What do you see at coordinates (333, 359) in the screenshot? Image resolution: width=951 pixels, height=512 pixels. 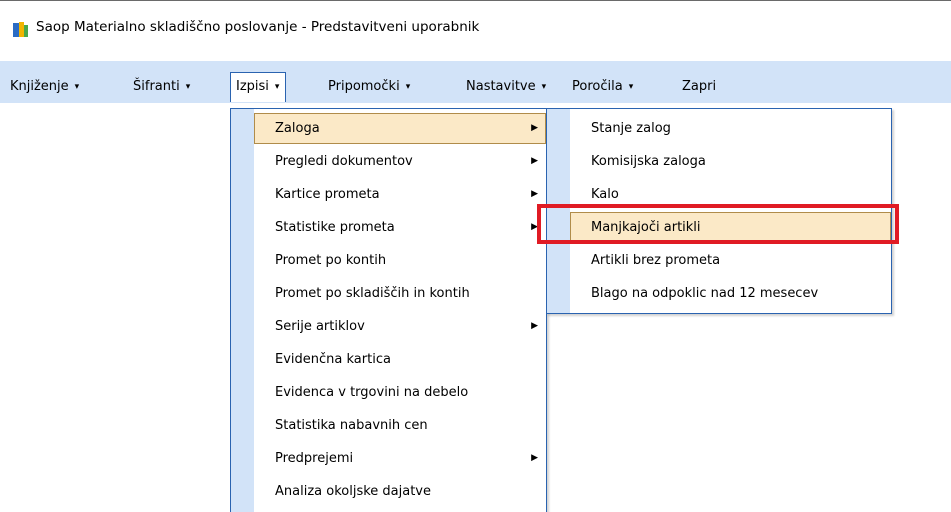 I see `menu-item-label: Evidenčna kartica` at bounding box center [333, 359].